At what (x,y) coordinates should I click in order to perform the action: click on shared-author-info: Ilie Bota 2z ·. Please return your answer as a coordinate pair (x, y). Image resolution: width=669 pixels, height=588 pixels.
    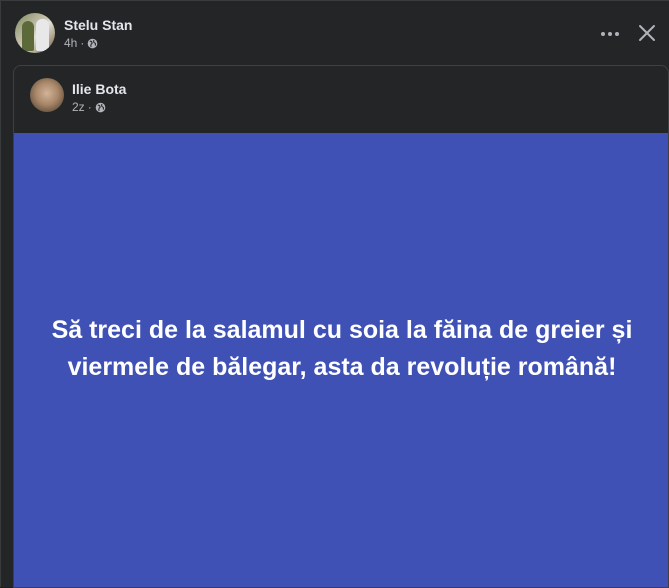
    Looking at the image, I should click on (99, 97).